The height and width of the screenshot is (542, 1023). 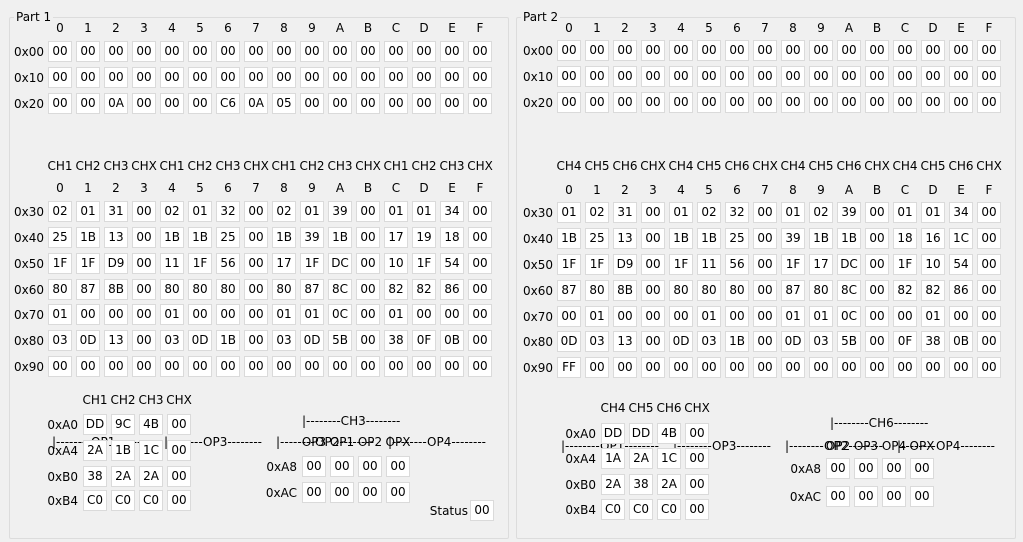 What do you see at coordinates (905, 290) in the screenshot?
I see `part2-register-cell: 82` at bounding box center [905, 290].